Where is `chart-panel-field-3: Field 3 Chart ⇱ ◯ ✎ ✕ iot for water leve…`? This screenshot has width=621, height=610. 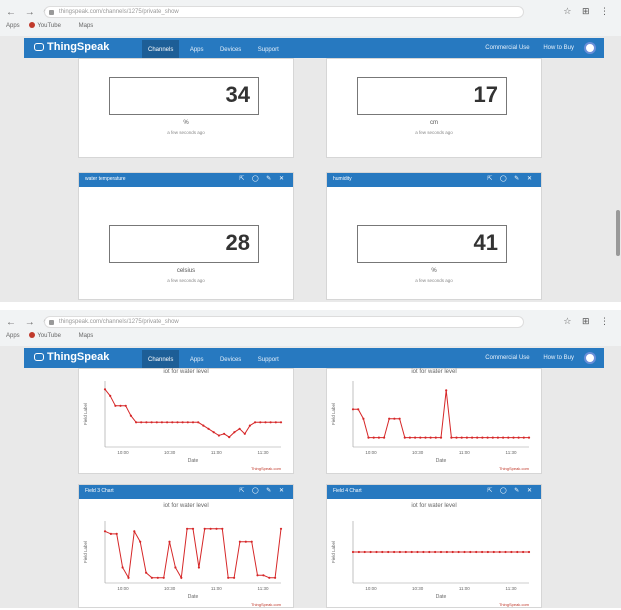 chart-panel-field-3: Field 3 Chart ⇱ ◯ ✎ ✕ iot for water leve… is located at coordinates (186, 546).